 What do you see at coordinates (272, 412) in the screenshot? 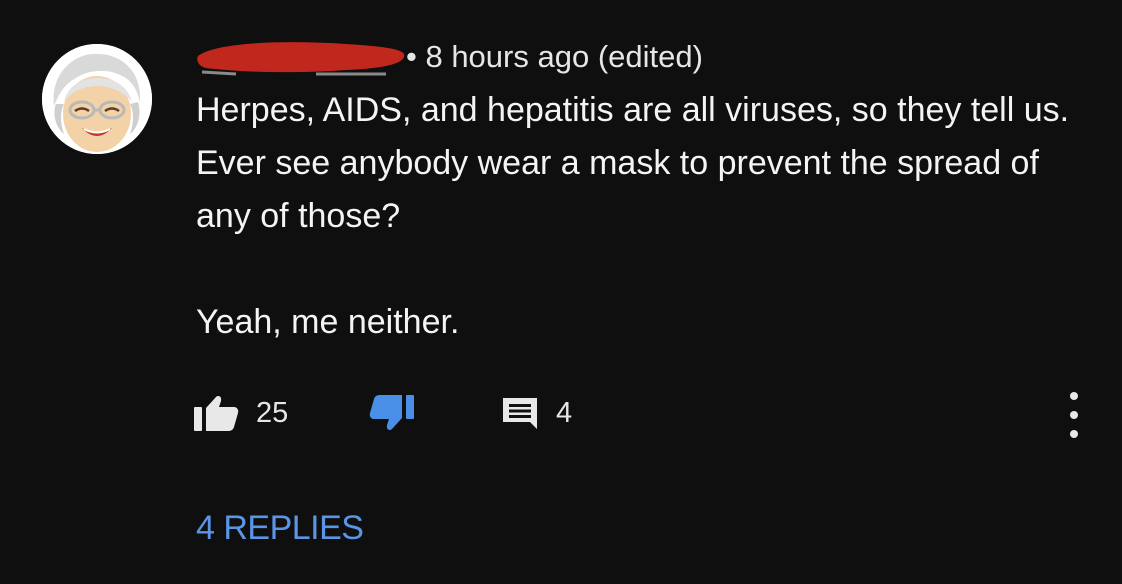
I see `like-count: 25` at bounding box center [272, 412].